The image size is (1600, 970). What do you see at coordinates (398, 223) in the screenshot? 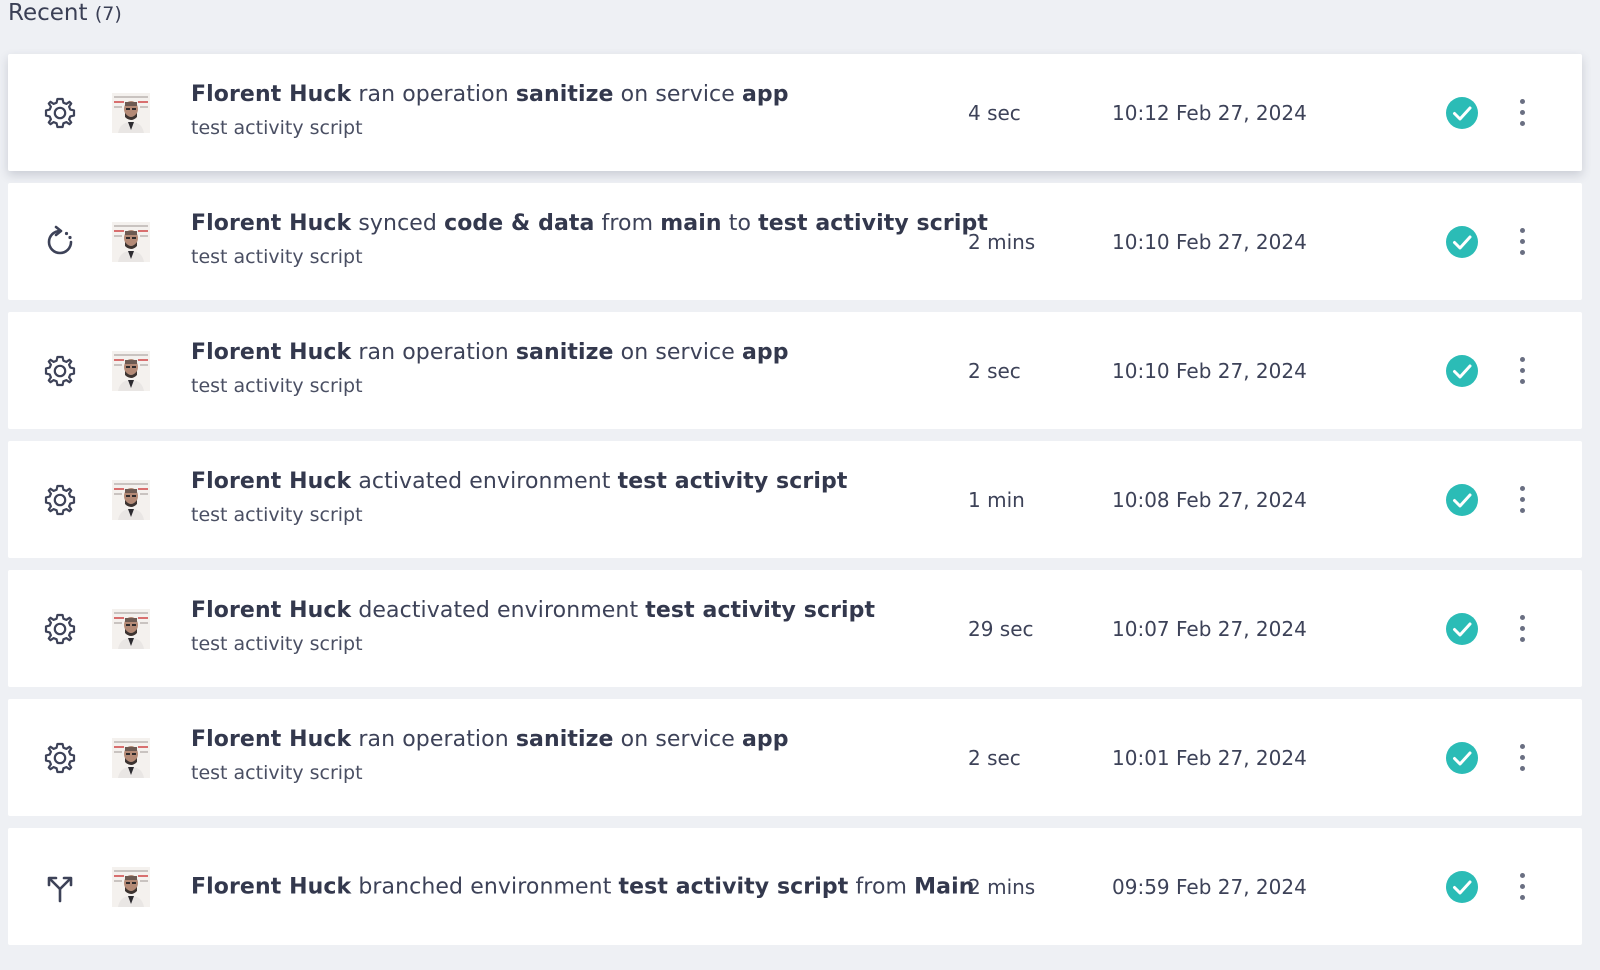
I see `title-text: synced` at bounding box center [398, 223].